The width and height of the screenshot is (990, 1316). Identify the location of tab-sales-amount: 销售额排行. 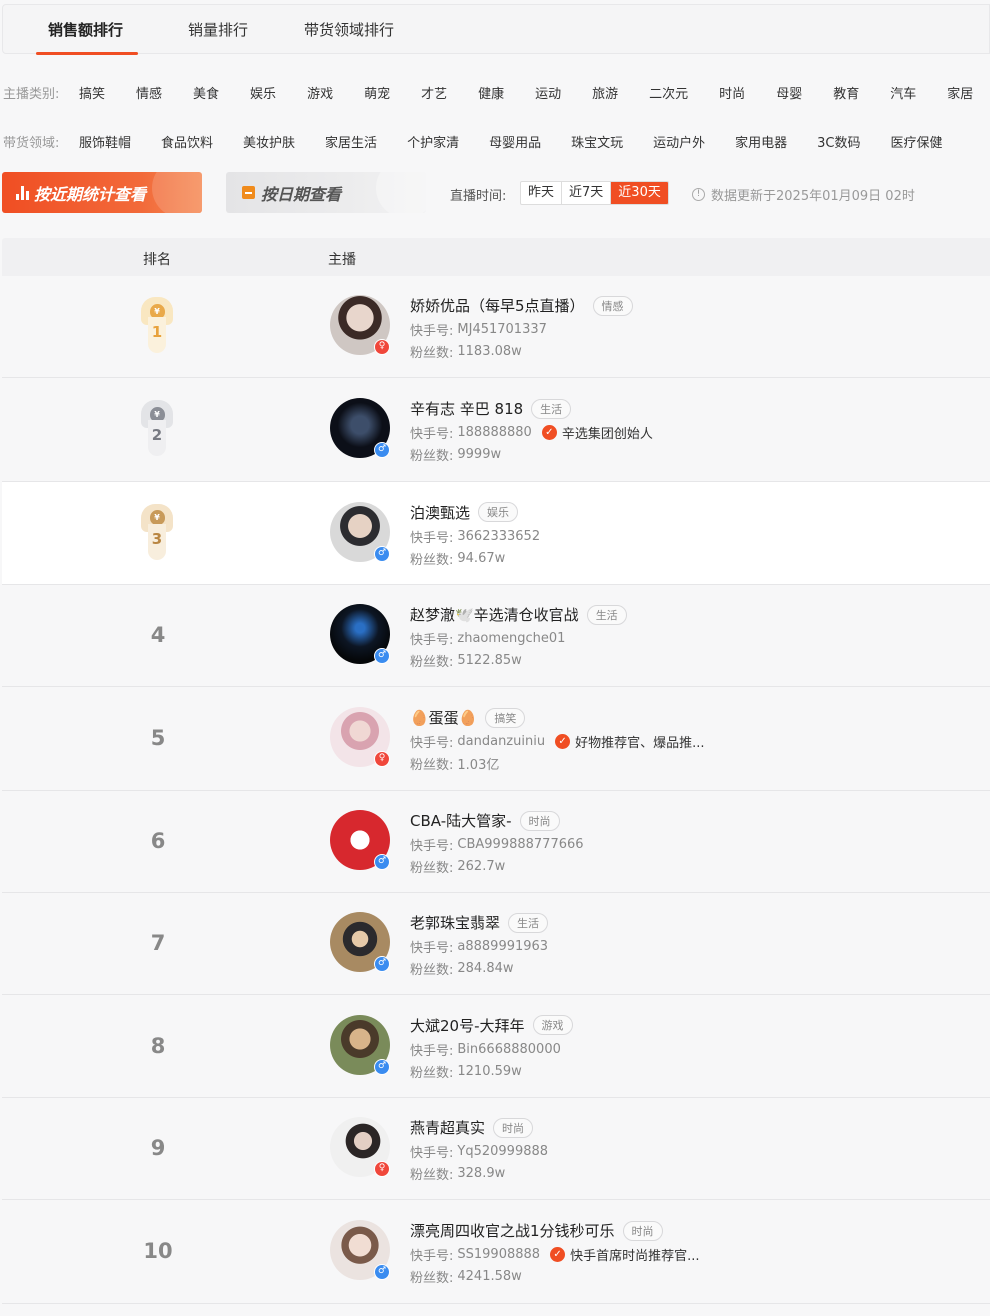
(85, 29).